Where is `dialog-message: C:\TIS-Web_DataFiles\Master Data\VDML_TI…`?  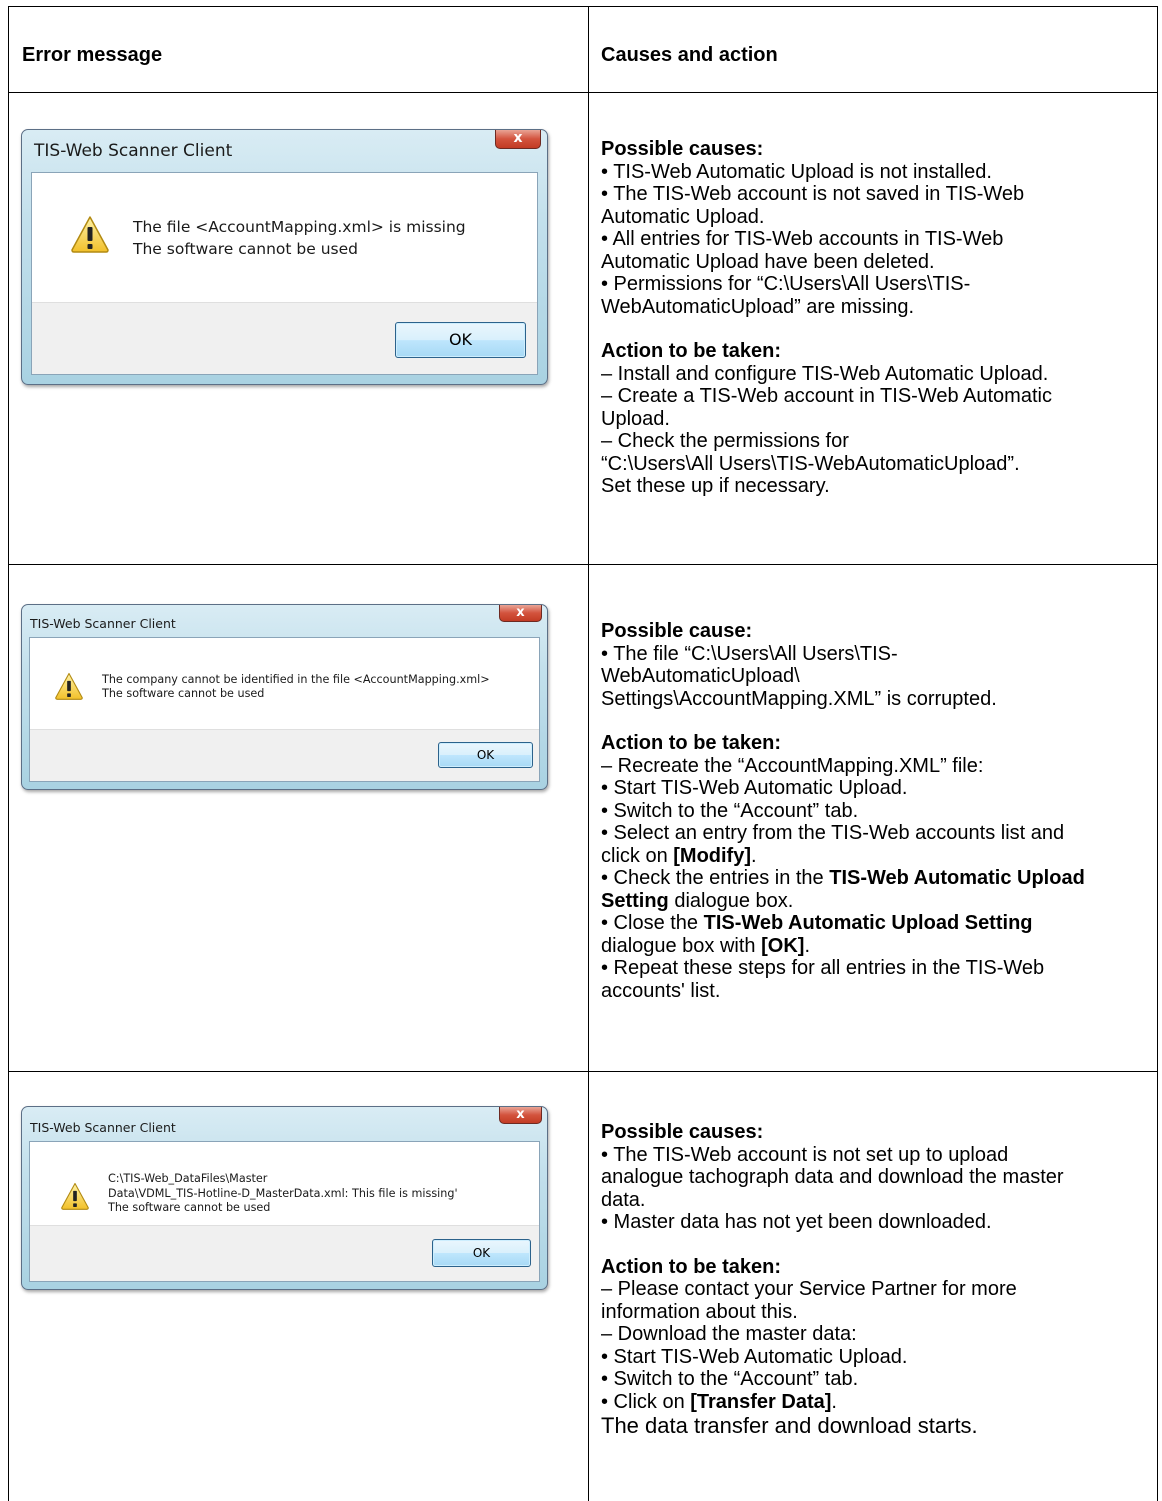 dialog-message: C:\TIS-Web_DataFiles\Master Data\VDML_TI… is located at coordinates (283, 1194).